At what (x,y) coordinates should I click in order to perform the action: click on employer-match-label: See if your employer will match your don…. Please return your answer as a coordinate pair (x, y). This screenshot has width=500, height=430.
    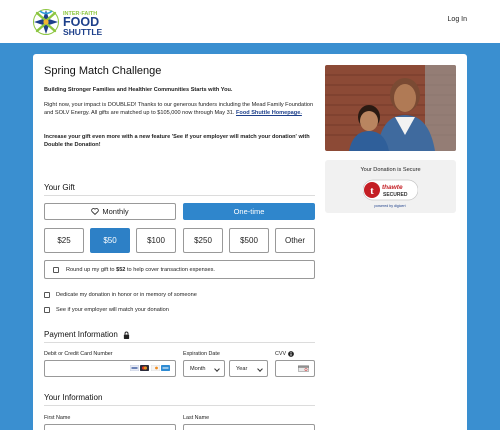
    Looking at the image, I should click on (112, 310).